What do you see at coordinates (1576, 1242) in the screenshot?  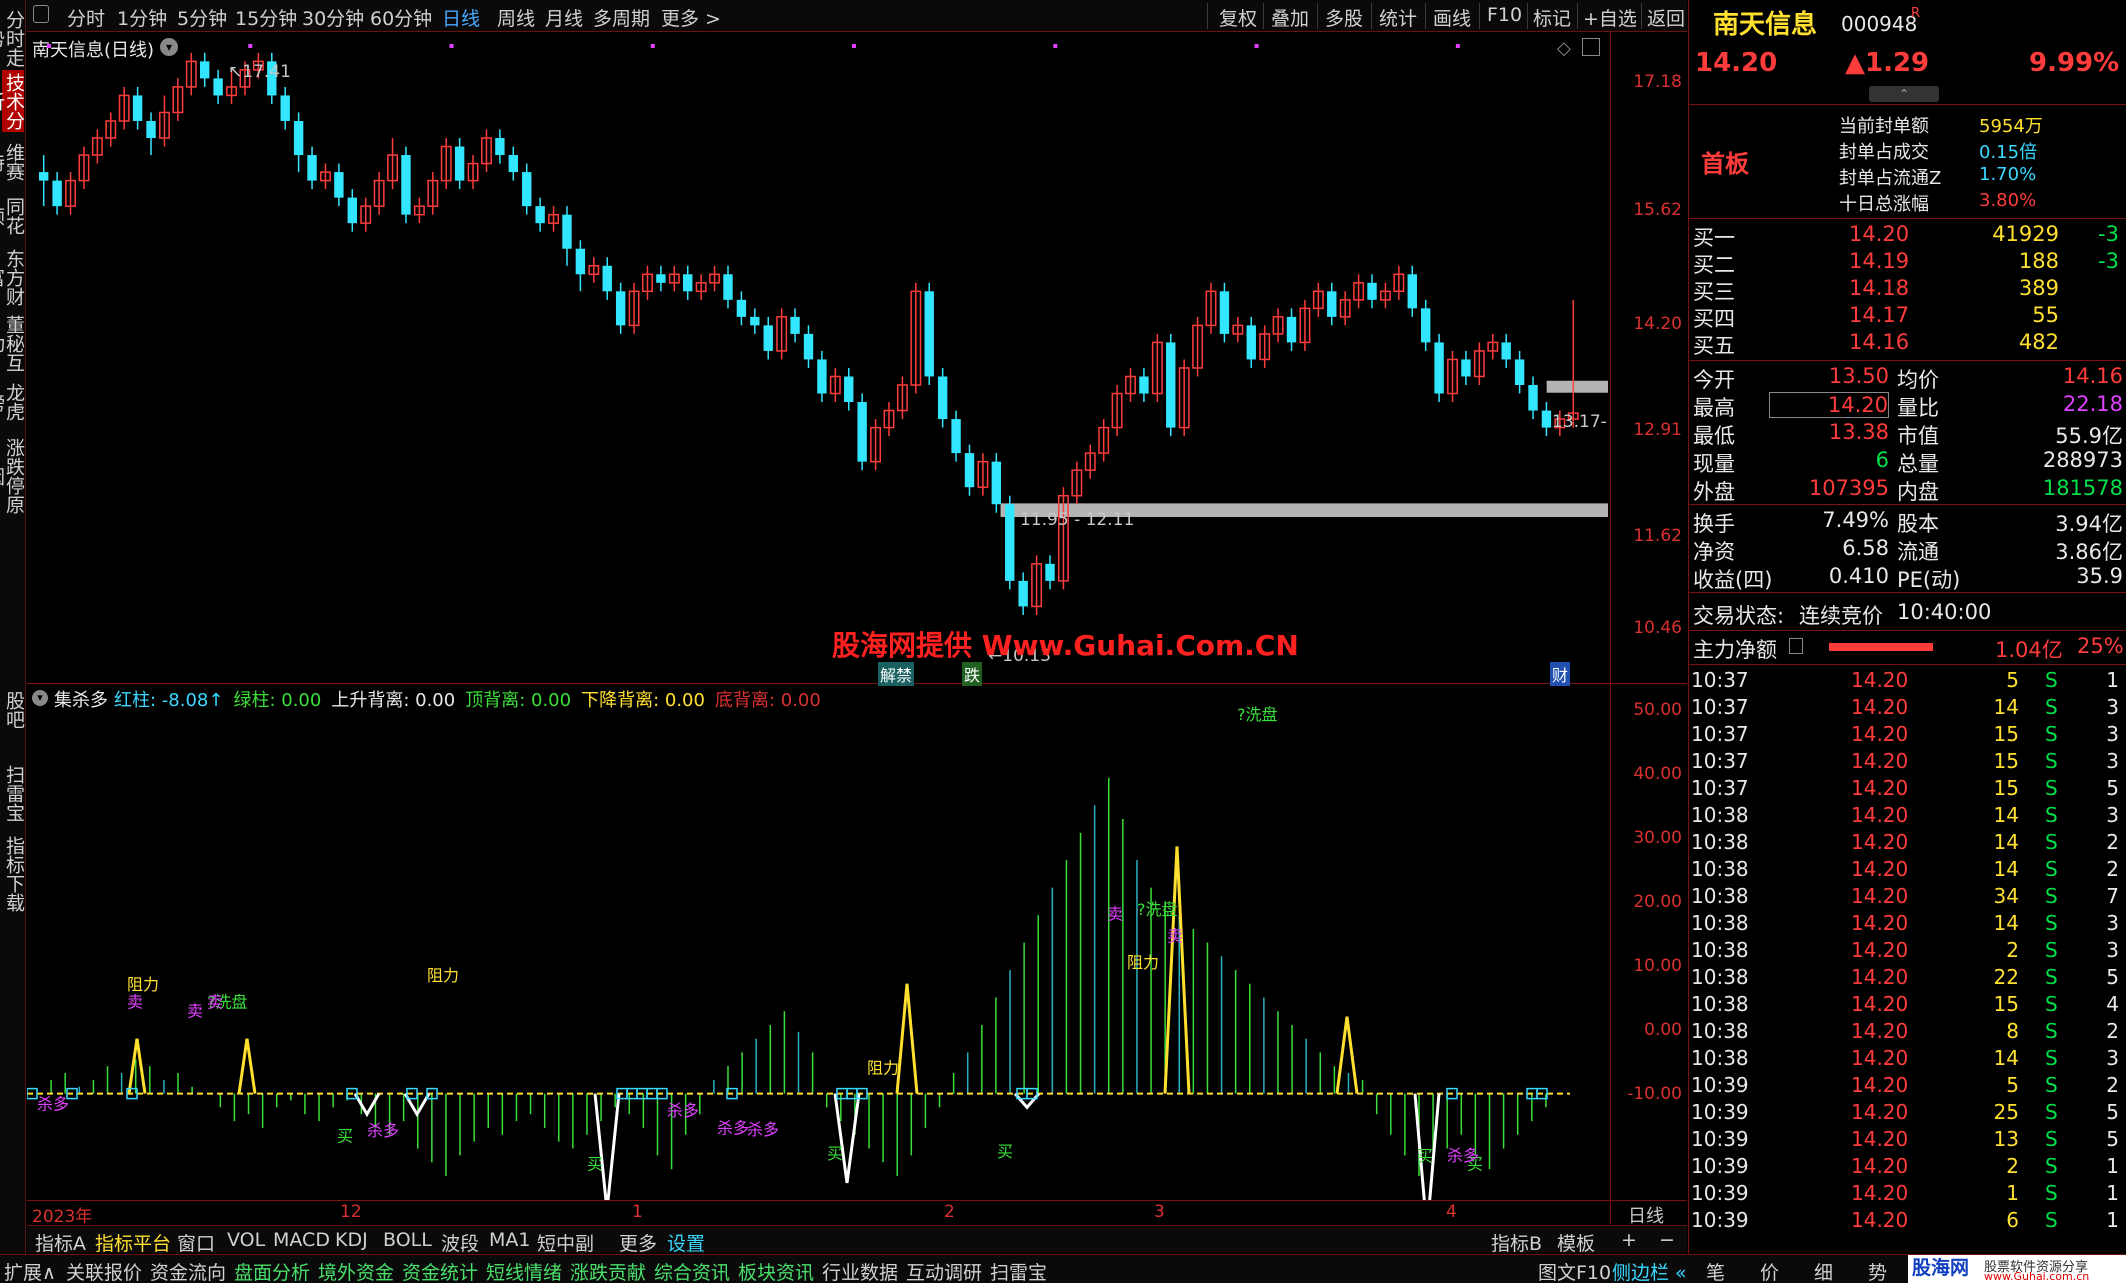 I see `template-tab: 模板` at bounding box center [1576, 1242].